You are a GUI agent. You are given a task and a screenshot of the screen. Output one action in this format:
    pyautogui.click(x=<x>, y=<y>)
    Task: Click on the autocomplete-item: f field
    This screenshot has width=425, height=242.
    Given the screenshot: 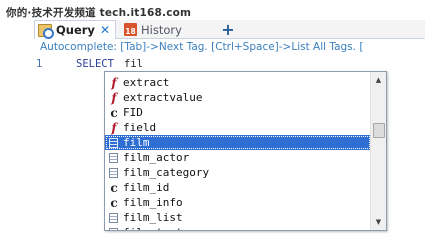 What is the action you would take?
    pyautogui.click(x=238, y=127)
    